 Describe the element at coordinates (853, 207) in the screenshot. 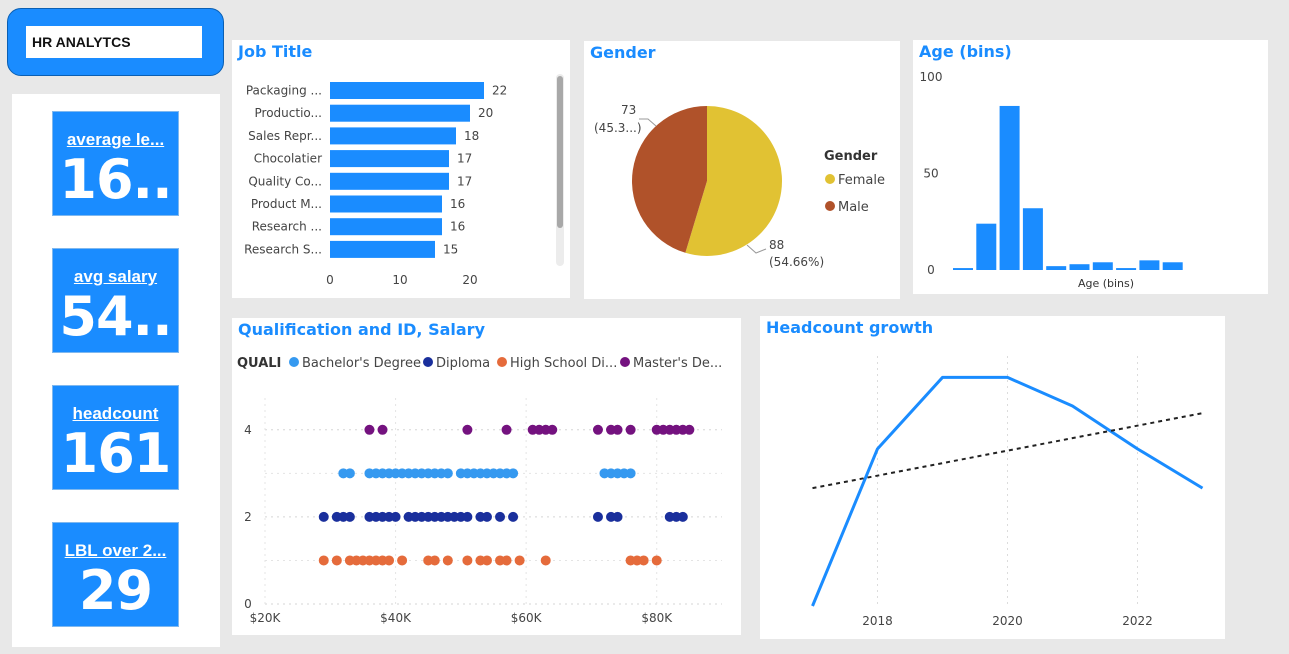

I see `legend-label: Male` at that location.